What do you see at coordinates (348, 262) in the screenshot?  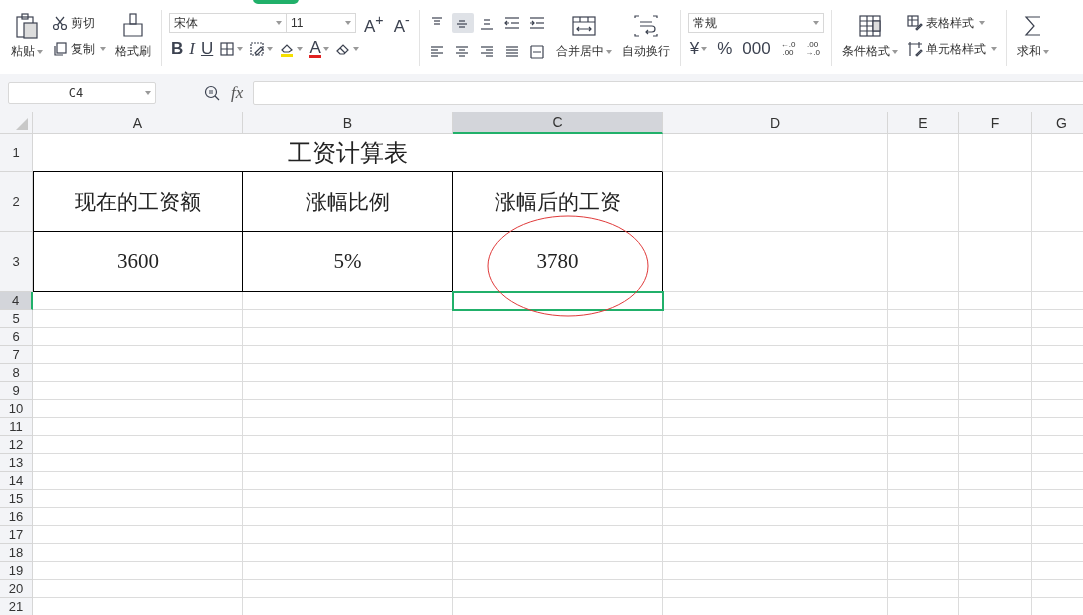 I see `table-cell: 5%` at bounding box center [348, 262].